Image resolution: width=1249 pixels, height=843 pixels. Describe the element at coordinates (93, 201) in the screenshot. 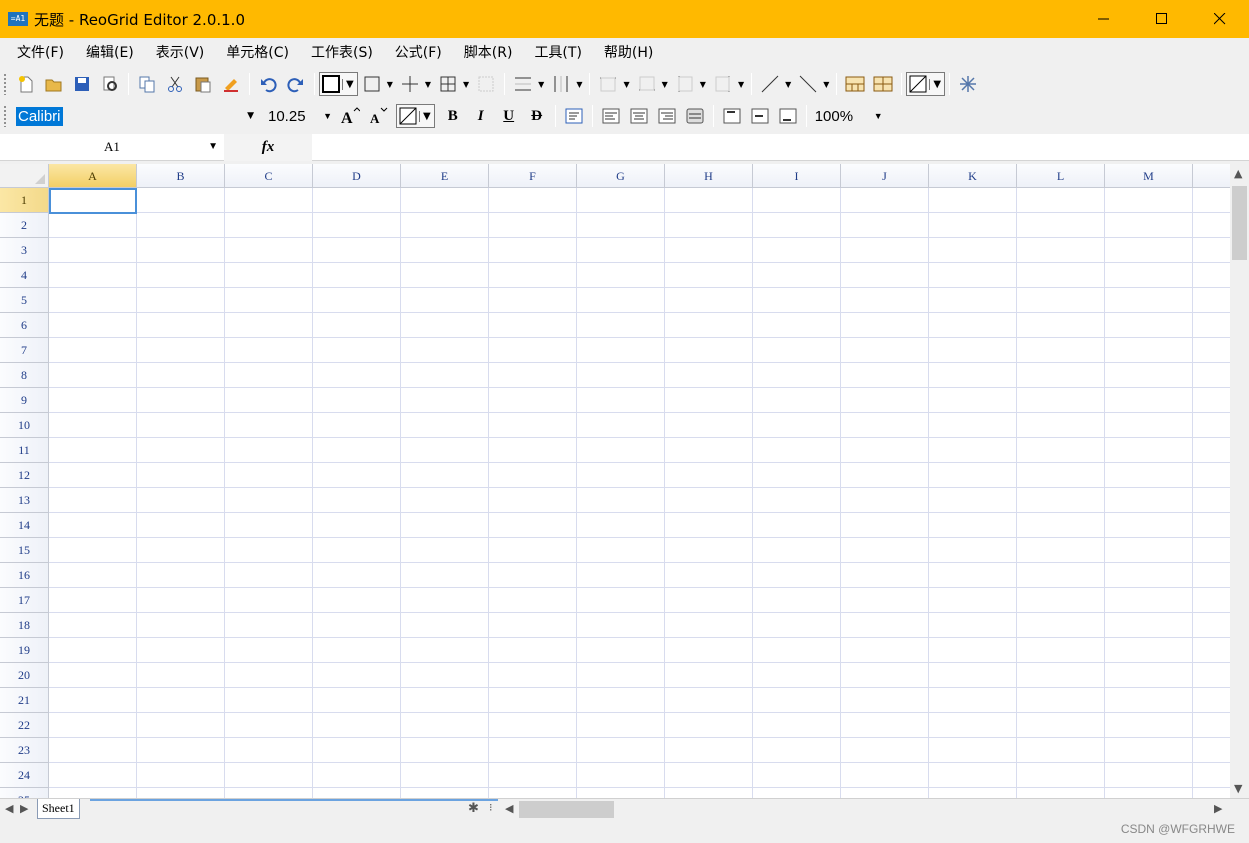

I see `selected-cell-a1` at that location.